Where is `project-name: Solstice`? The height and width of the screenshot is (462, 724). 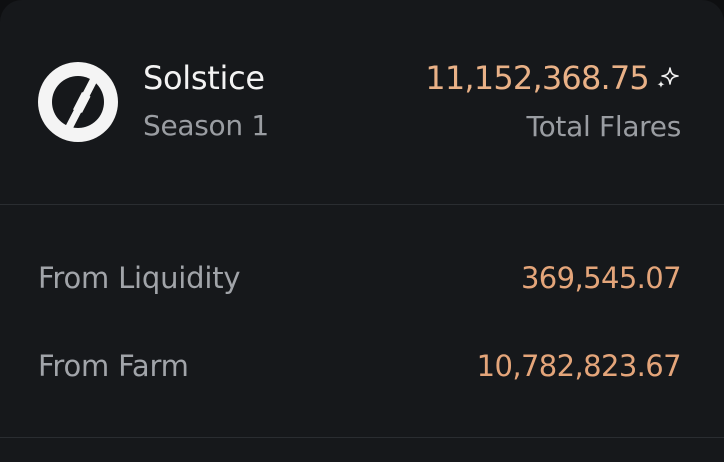 project-name: Solstice is located at coordinates (204, 78).